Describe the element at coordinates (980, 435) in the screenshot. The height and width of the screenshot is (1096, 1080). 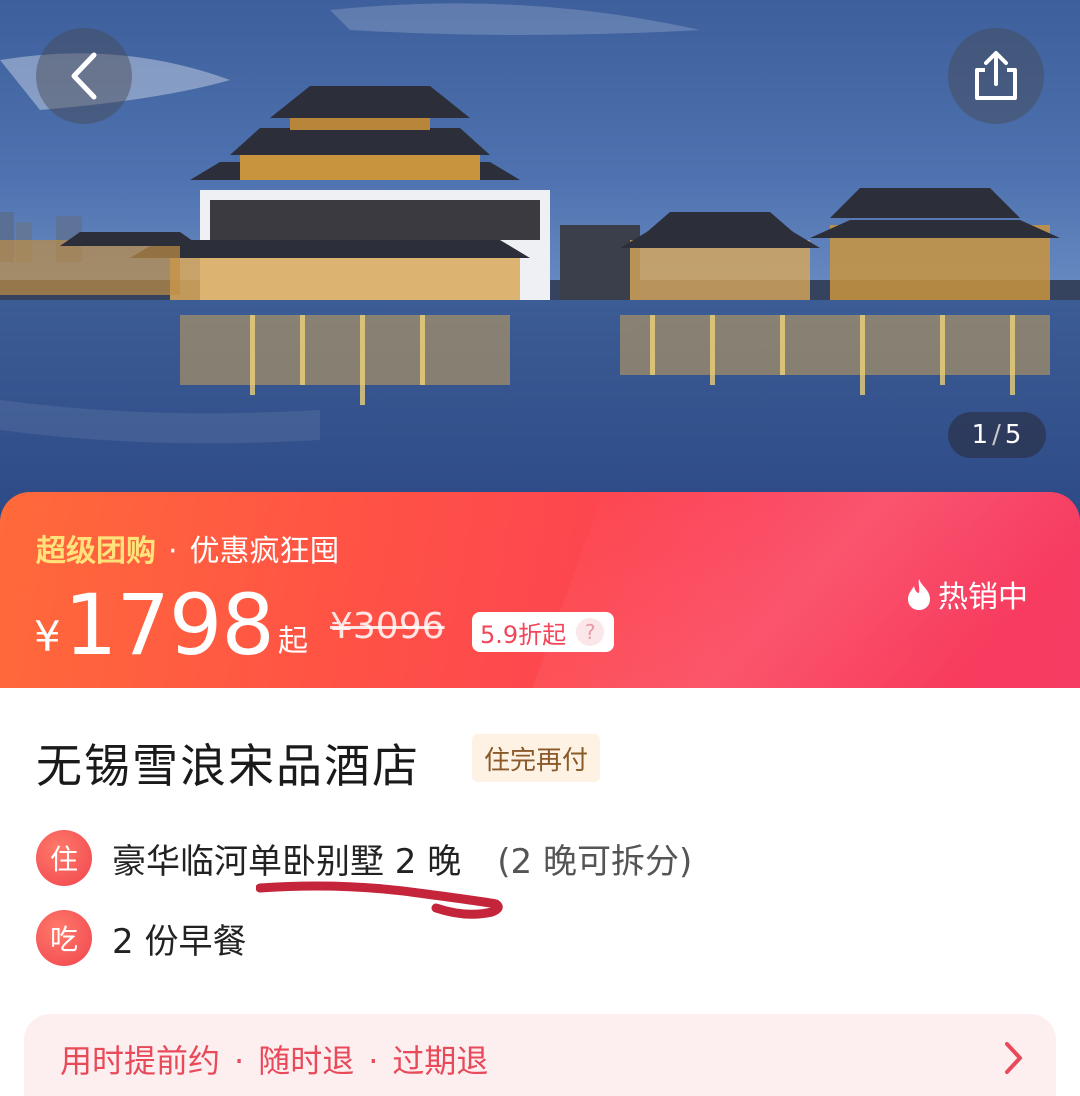
I see `photo-counter-current: 1` at that location.